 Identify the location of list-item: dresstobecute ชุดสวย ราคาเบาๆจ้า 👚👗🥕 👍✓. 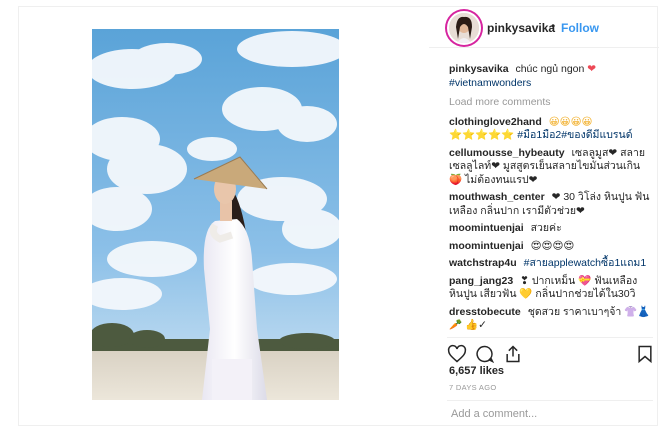
(551, 319).